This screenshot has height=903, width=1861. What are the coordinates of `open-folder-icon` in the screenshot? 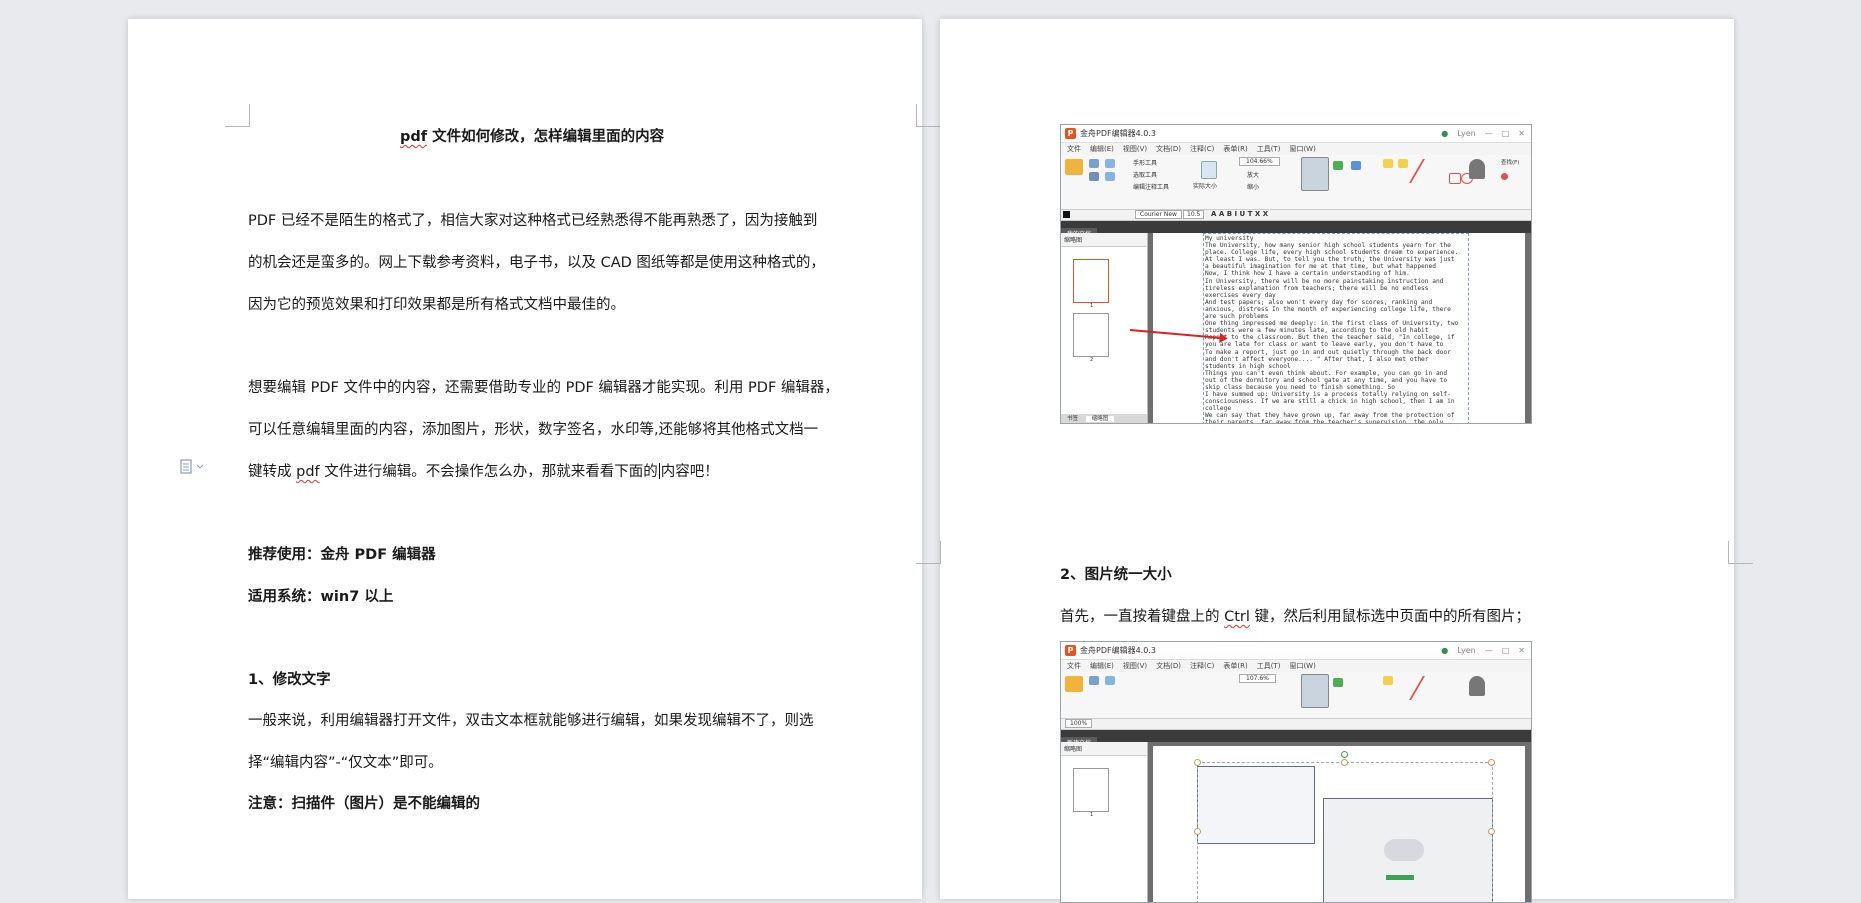 It's located at (1074, 167).